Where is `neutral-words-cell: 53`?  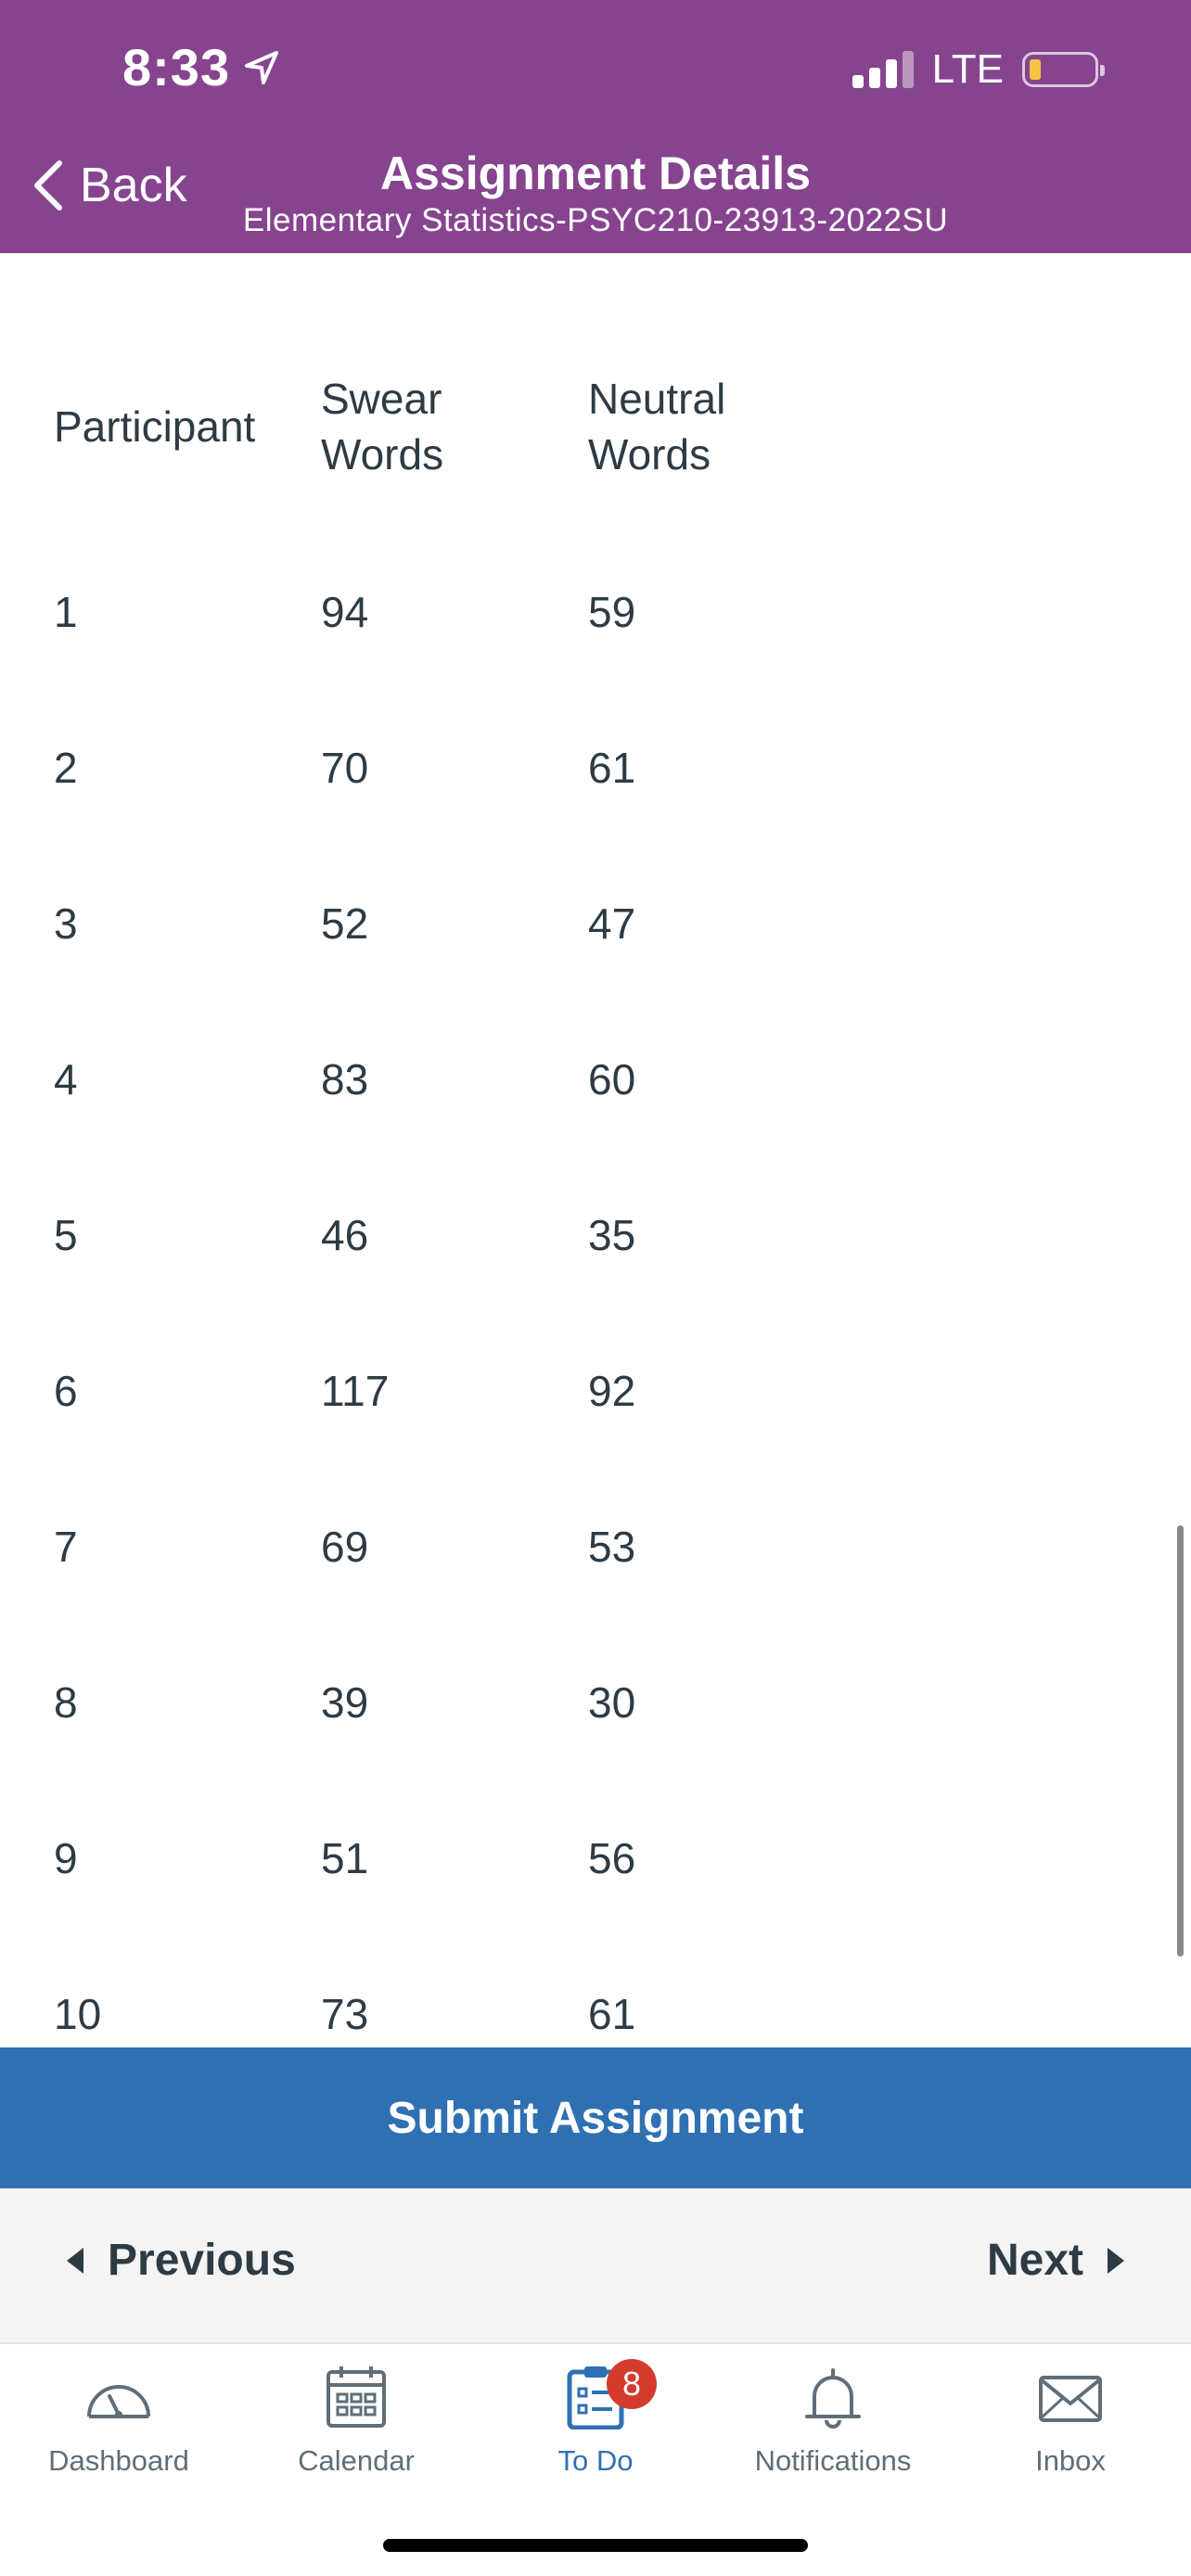
neutral-words-cell: 53 is located at coordinates (612, 1547).